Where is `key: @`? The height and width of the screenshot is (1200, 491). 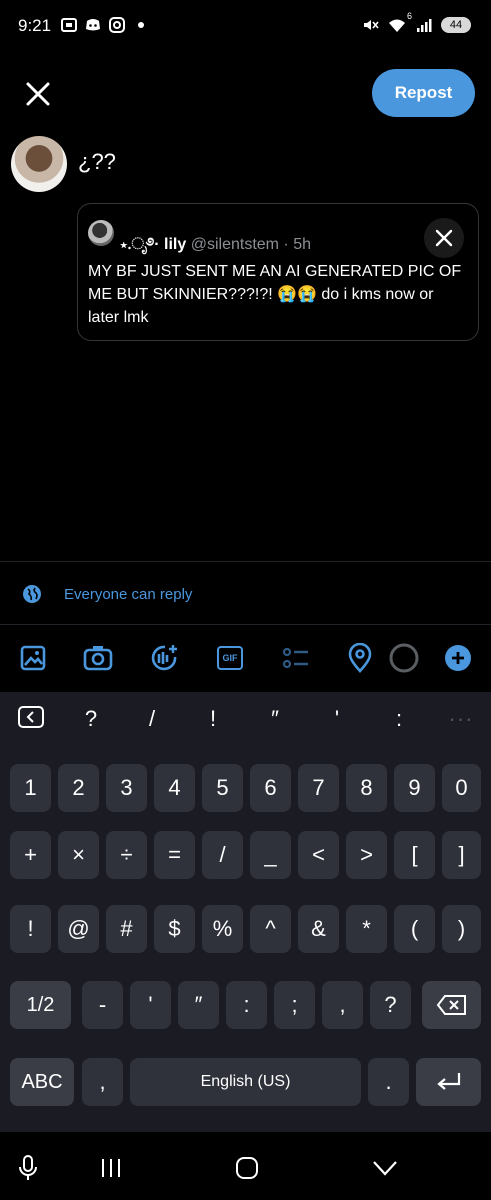 key: @ is located at coordinates (78, 929).